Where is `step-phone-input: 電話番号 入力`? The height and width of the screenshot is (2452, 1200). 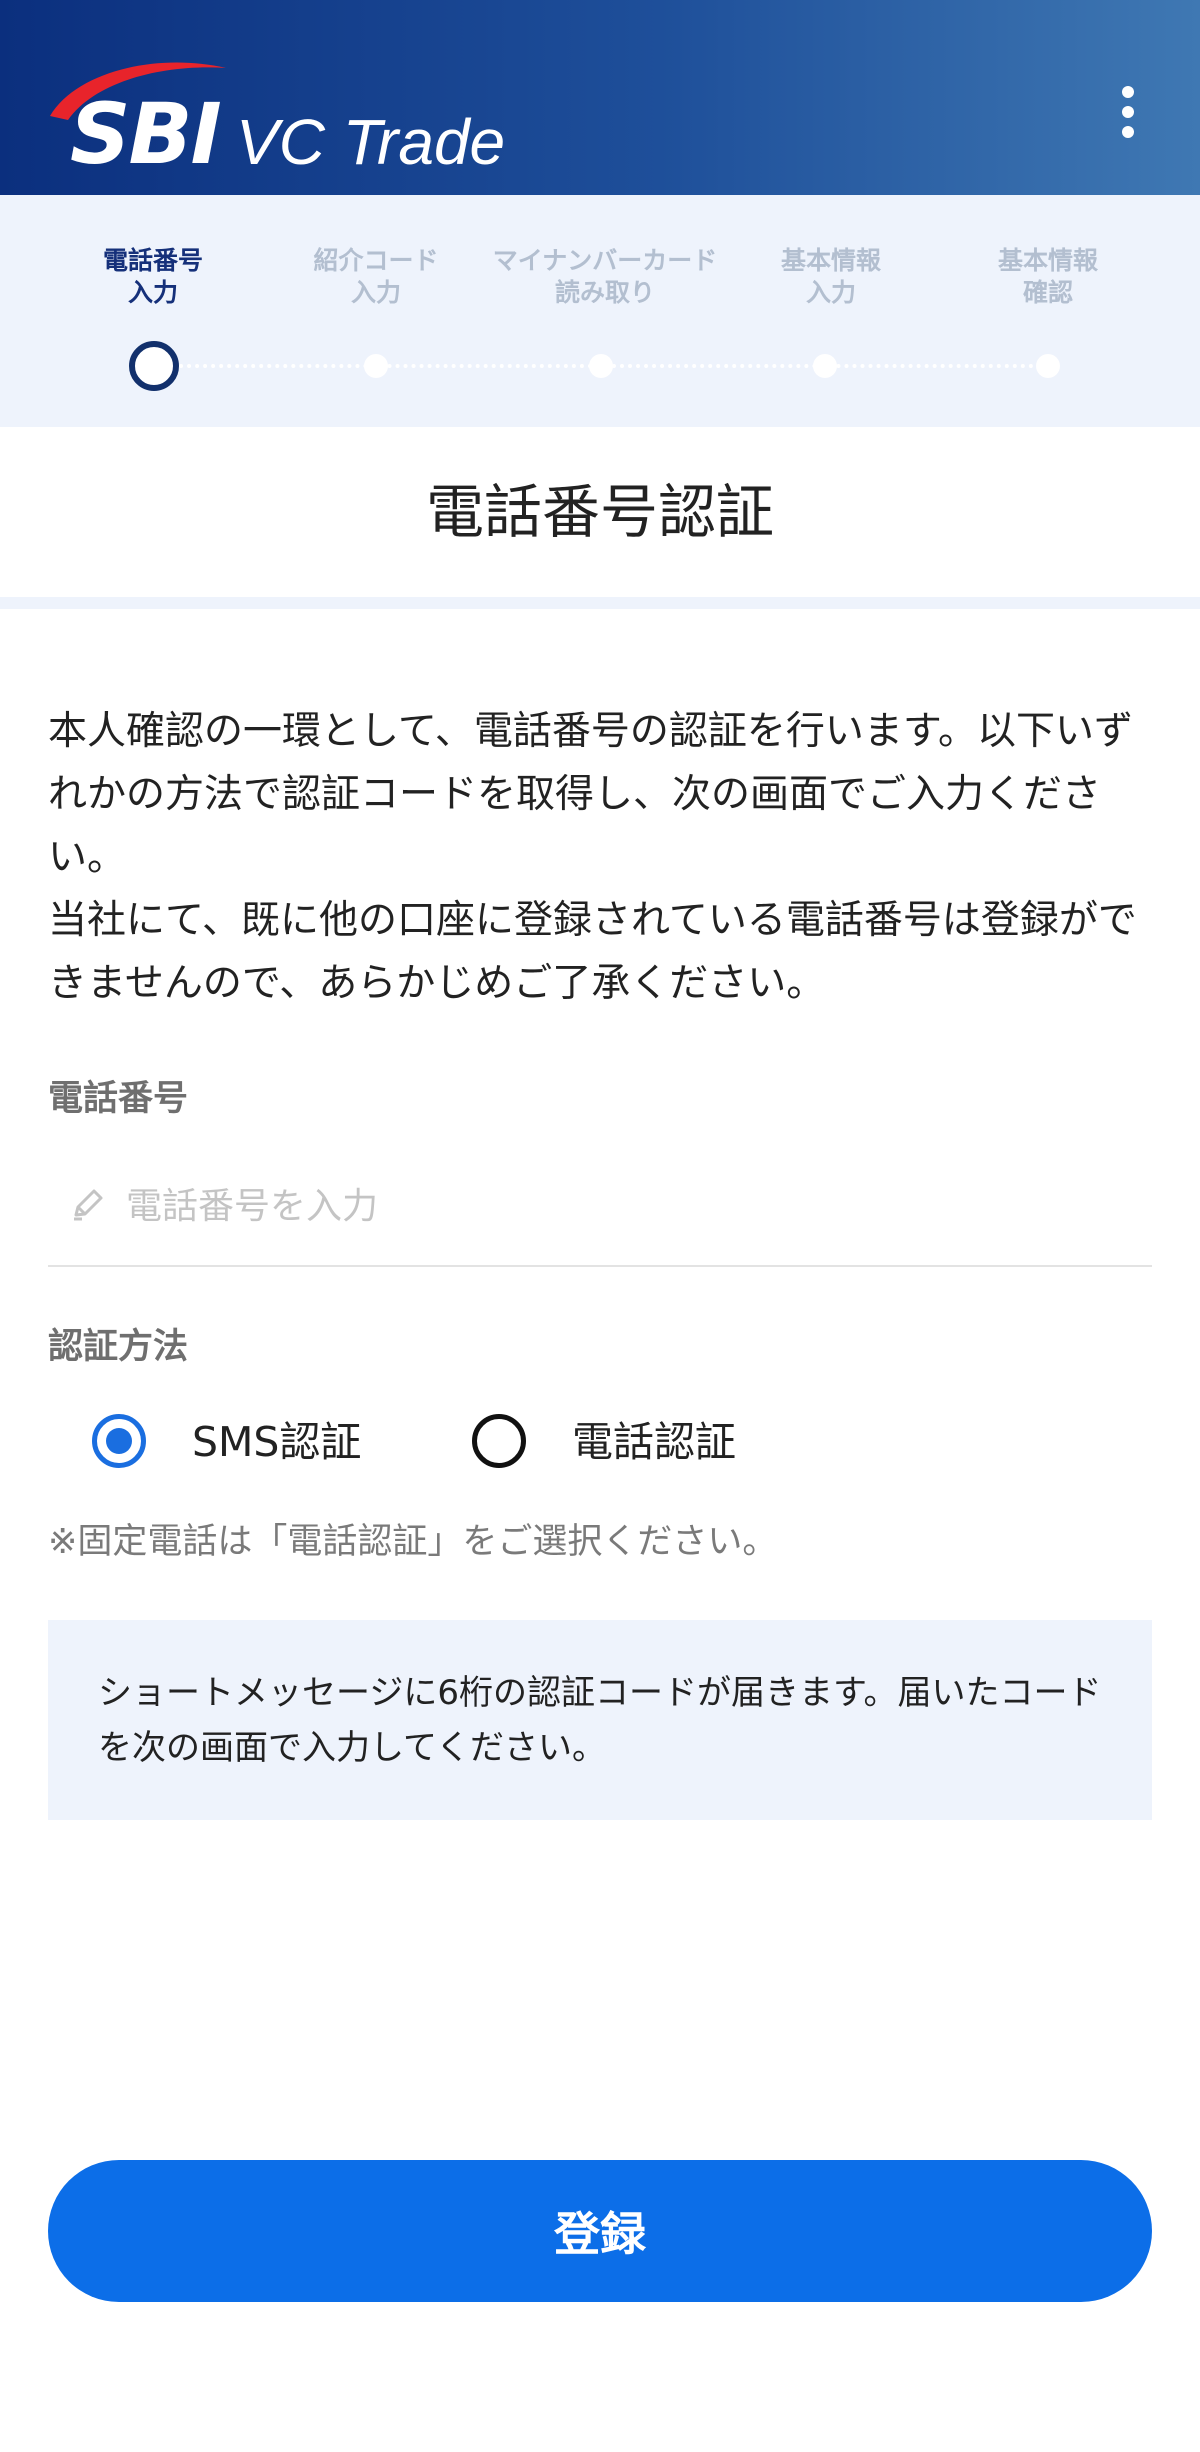 step-phone-input: 電話番号 入力 is located at coordinates (152, 276).